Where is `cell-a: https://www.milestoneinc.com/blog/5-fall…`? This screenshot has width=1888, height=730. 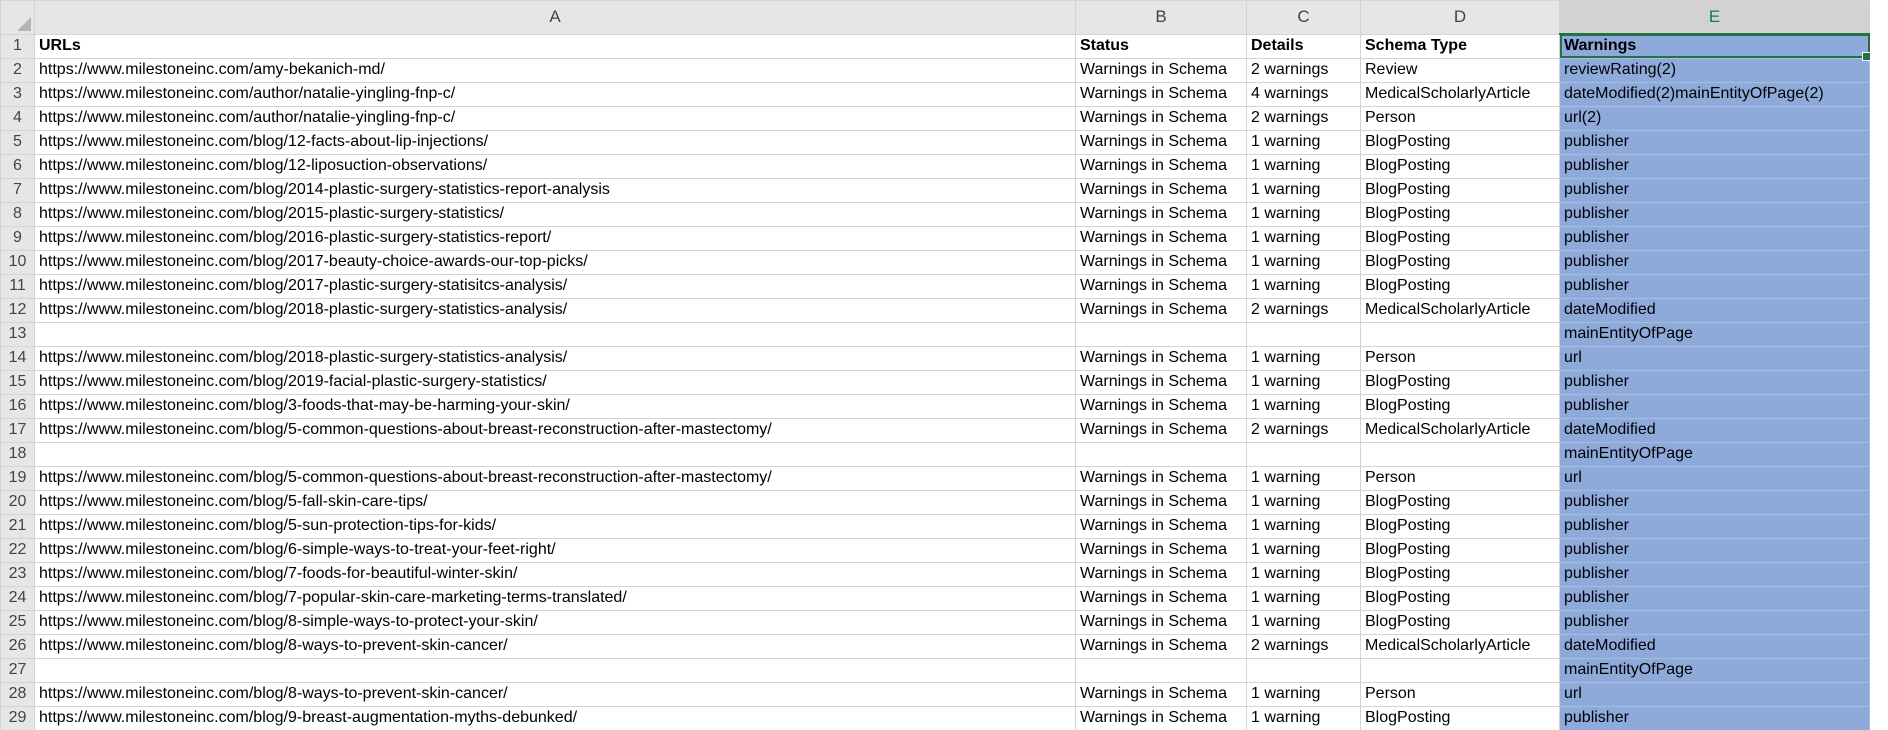 cell-a: https://www.milestoneinc.com/blog/5-fall… is located at coordinates (555, 502).